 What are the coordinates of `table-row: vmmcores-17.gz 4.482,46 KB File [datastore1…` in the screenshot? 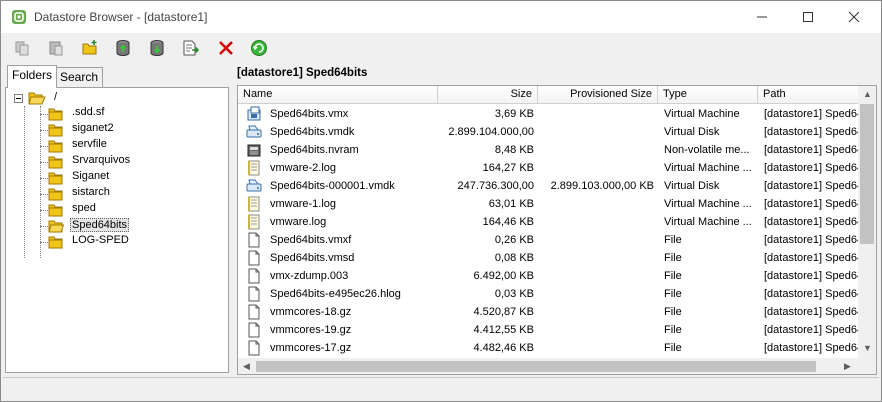 It's located at (548, 348).